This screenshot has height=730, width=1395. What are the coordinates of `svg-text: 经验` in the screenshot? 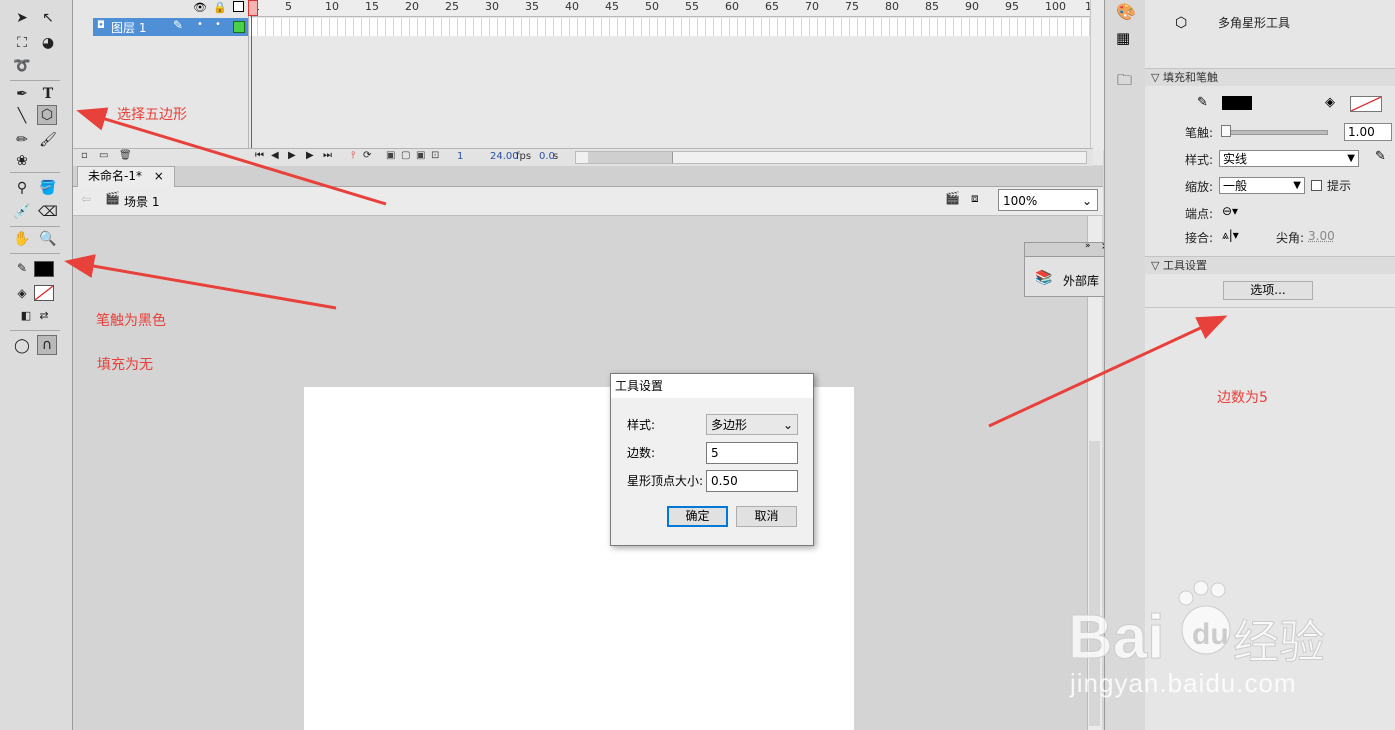 It's located at (1279, 641).